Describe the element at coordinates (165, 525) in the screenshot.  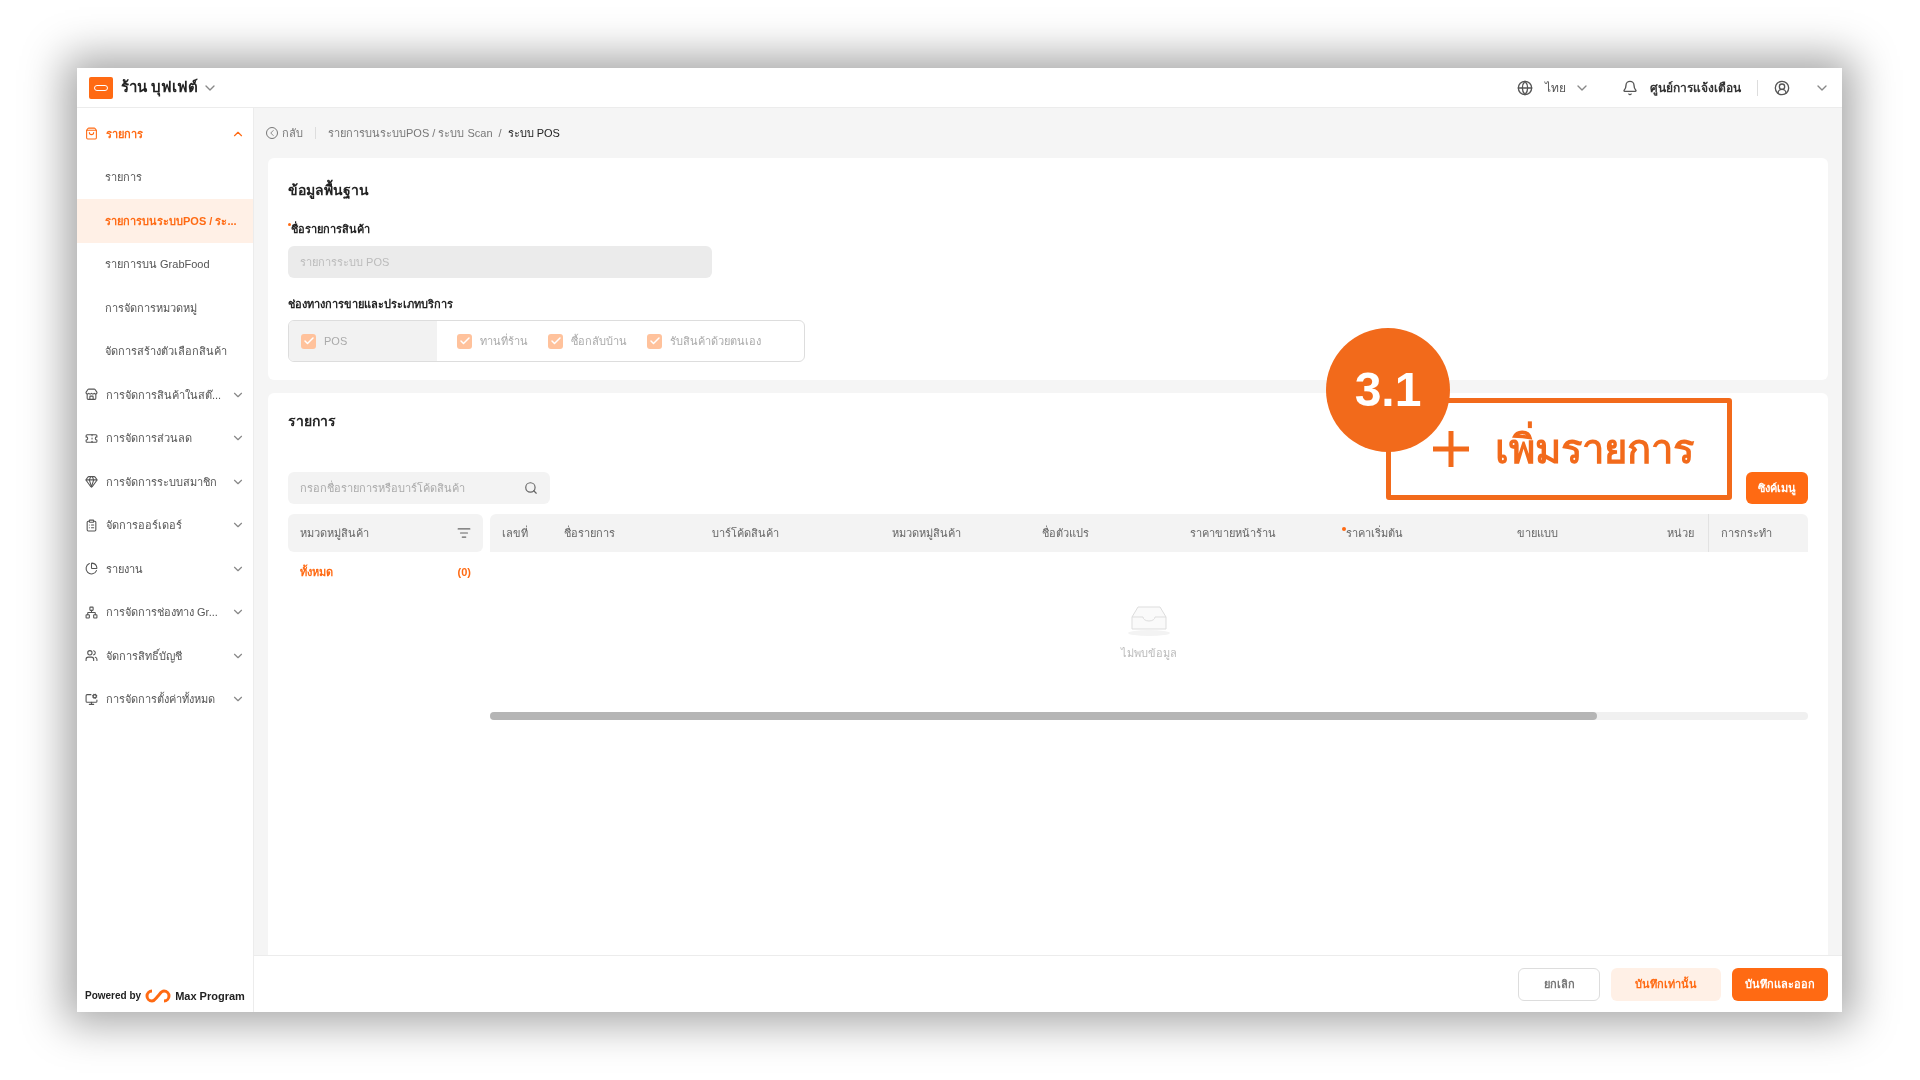
I see `sidebar-group: จัดการออร์เดอร์` at that location.